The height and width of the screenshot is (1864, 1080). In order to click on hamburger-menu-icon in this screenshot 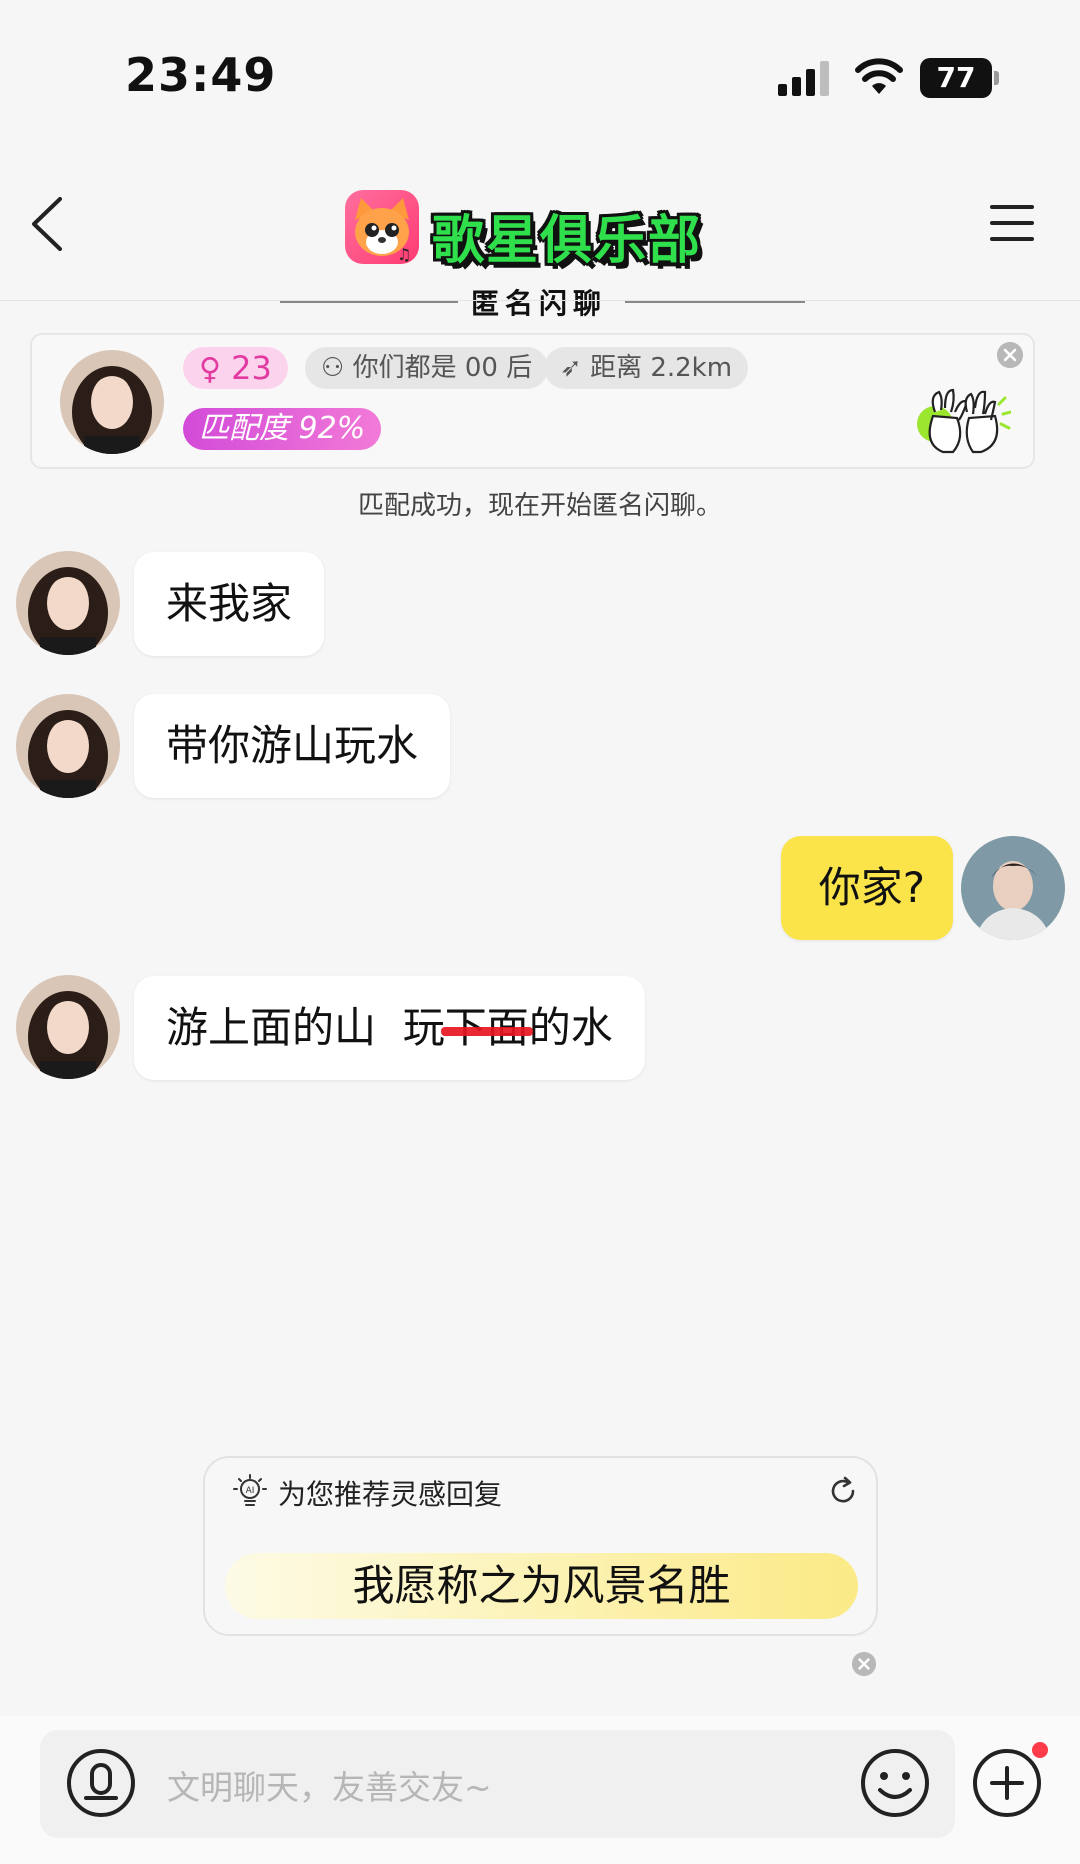, I will do `click(1012, 223)`.